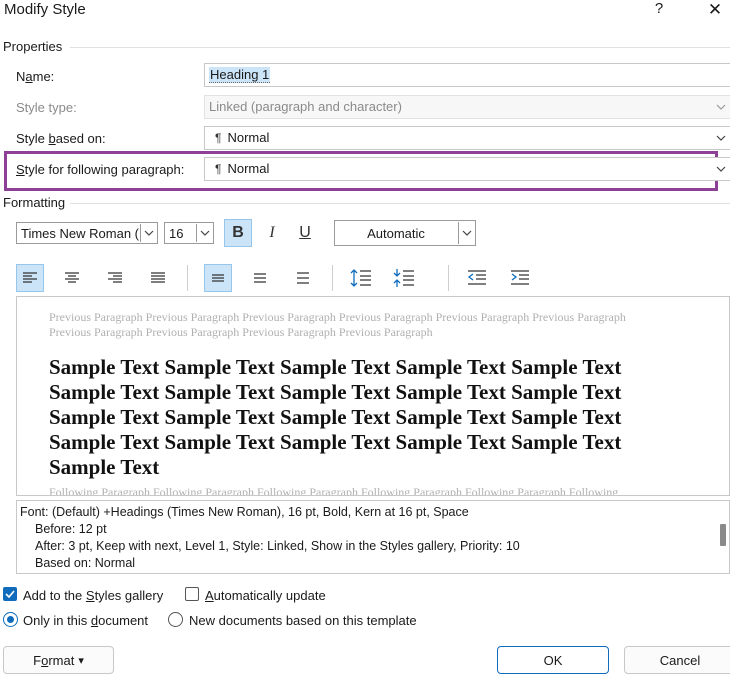  What do you see at coordinates (240, 75) in the screenshot?
I see `name-value: Heading 1` at bounding box center [240, 75].